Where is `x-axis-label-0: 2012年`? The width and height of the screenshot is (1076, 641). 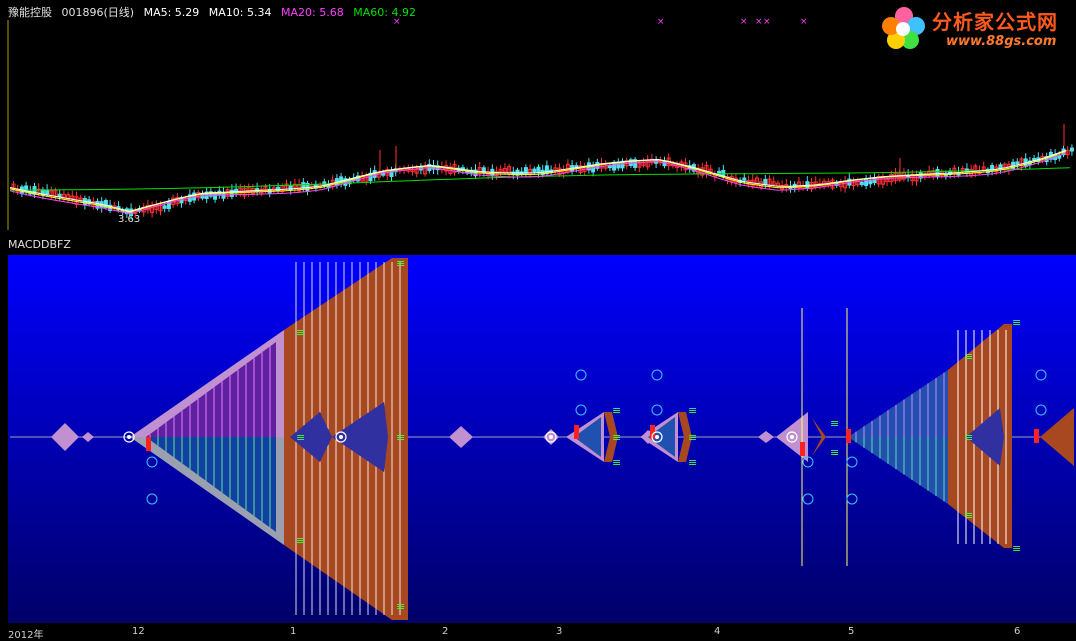
x-axis-label-0: 2012年 is located at coordinates (26, 635).